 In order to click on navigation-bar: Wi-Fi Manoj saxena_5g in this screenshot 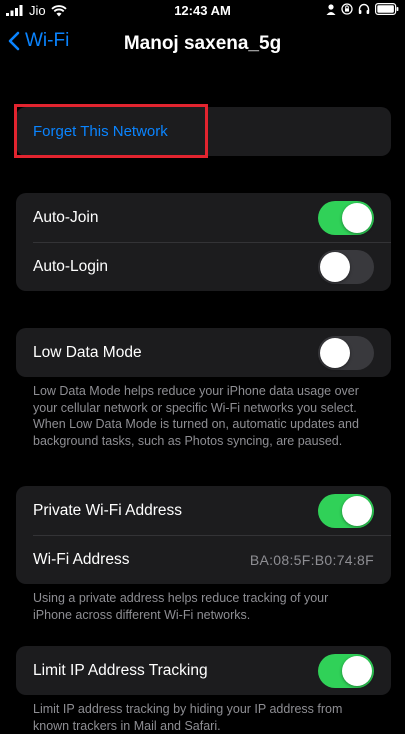, I will do `click(202, 46)`.